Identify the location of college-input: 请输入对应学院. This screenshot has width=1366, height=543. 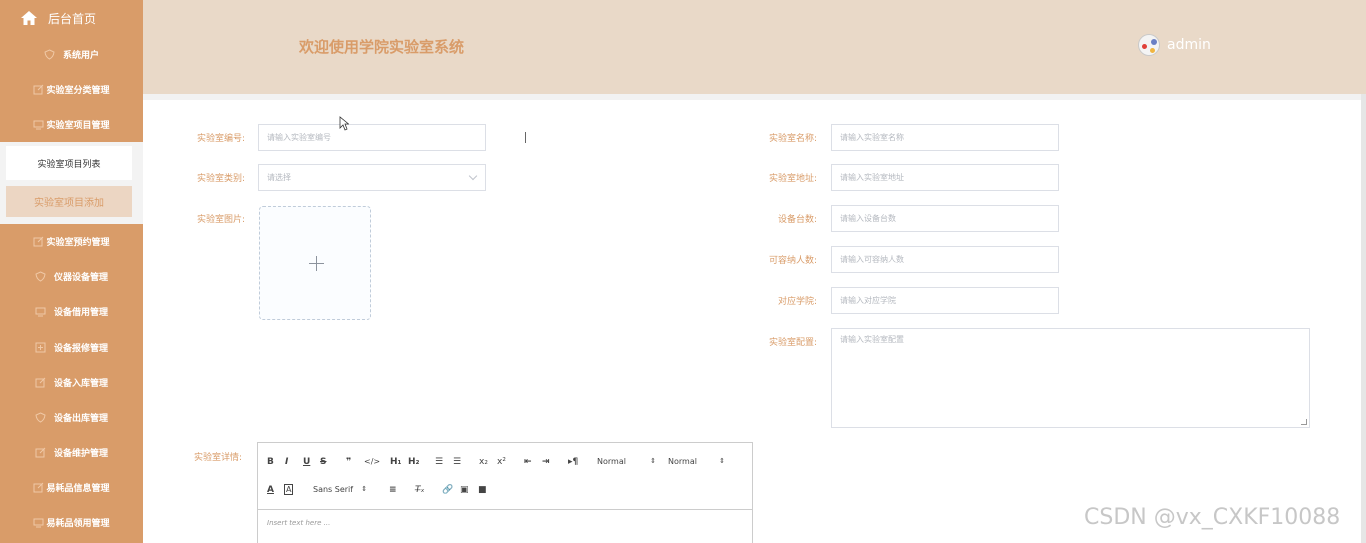
(945, 300).